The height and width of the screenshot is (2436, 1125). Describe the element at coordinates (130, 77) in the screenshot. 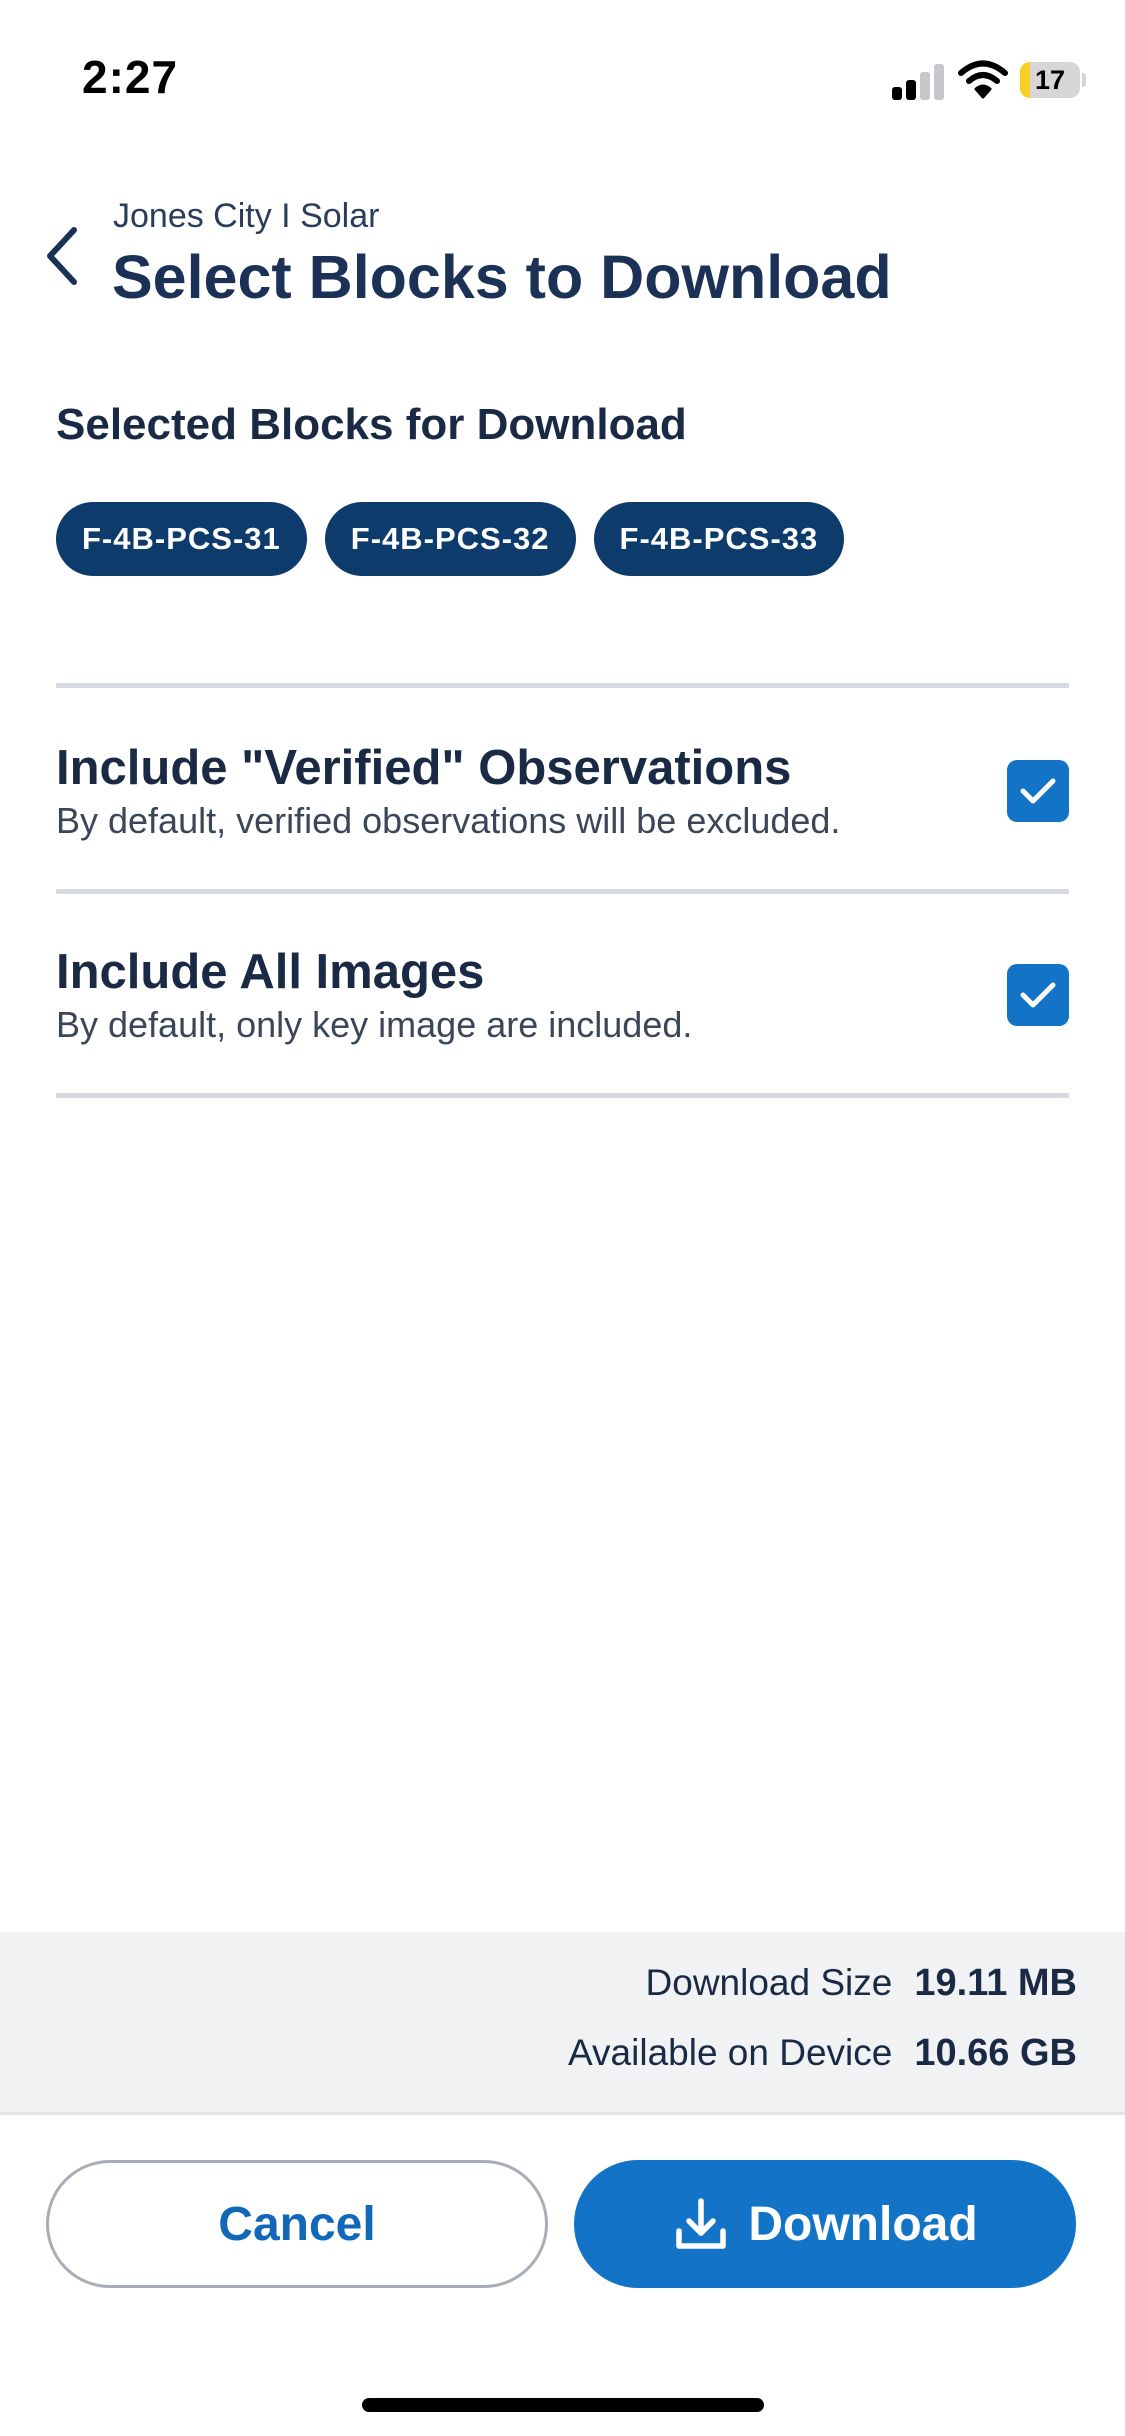

I see `status-time: 2:27` at that location.